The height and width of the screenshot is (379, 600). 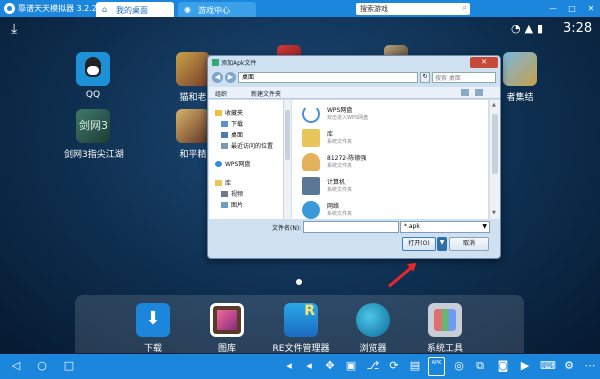 What do you see at coordinates (93, 76) in the screenshot?
I see `app-qq: QQ` at bounding box center [93, 76].